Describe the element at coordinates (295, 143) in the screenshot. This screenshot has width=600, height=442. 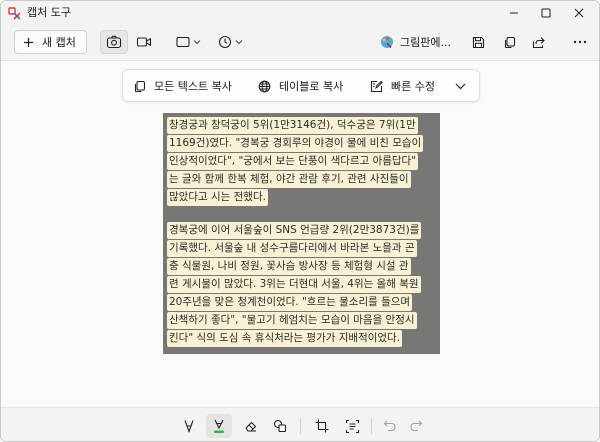
I see `text-line: 1169건)였다. "경복궁 경회루의 야경이 물에 비친 모습이` at that location.